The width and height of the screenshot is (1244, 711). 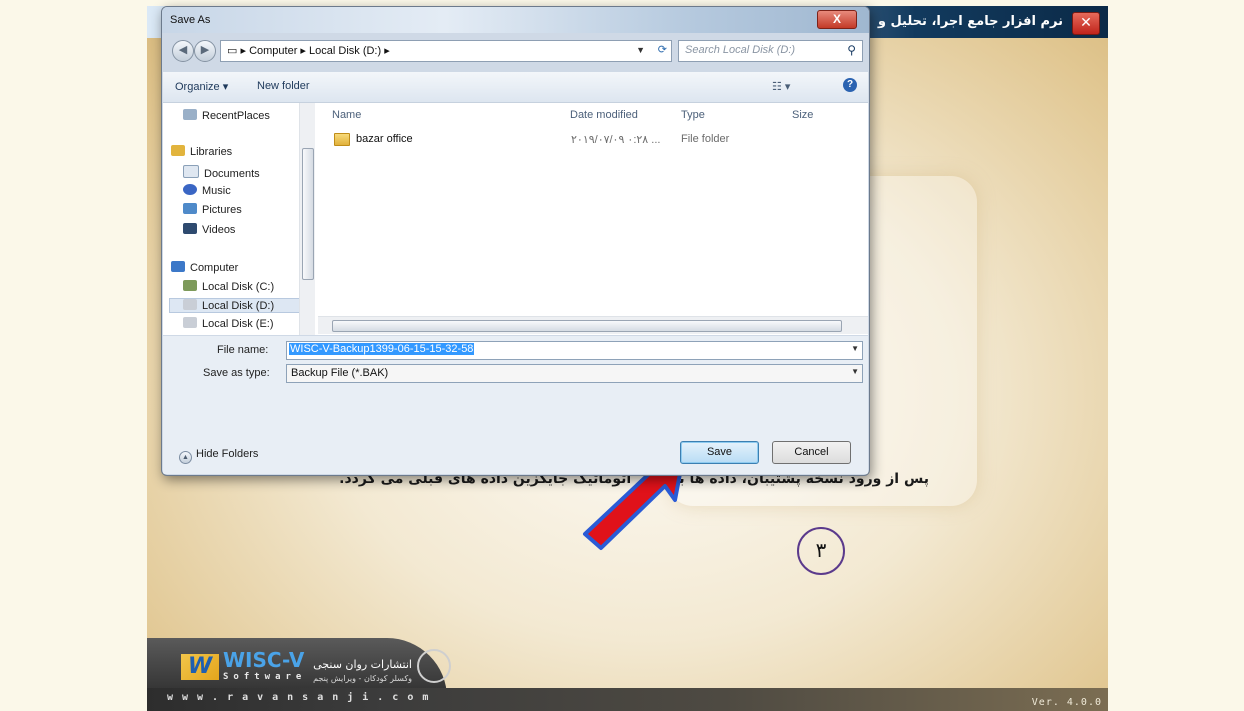 What do you see at coordinates (719, 452) in the screenshot?
I see `save-button: Save` at bounding box center [719, 452].